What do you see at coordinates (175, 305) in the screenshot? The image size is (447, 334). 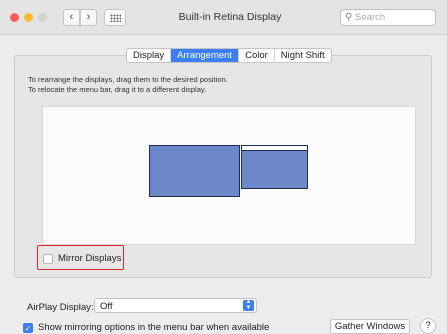 I see `airplay-select: Off ▲ ▼` at bounding box center [175, 305].